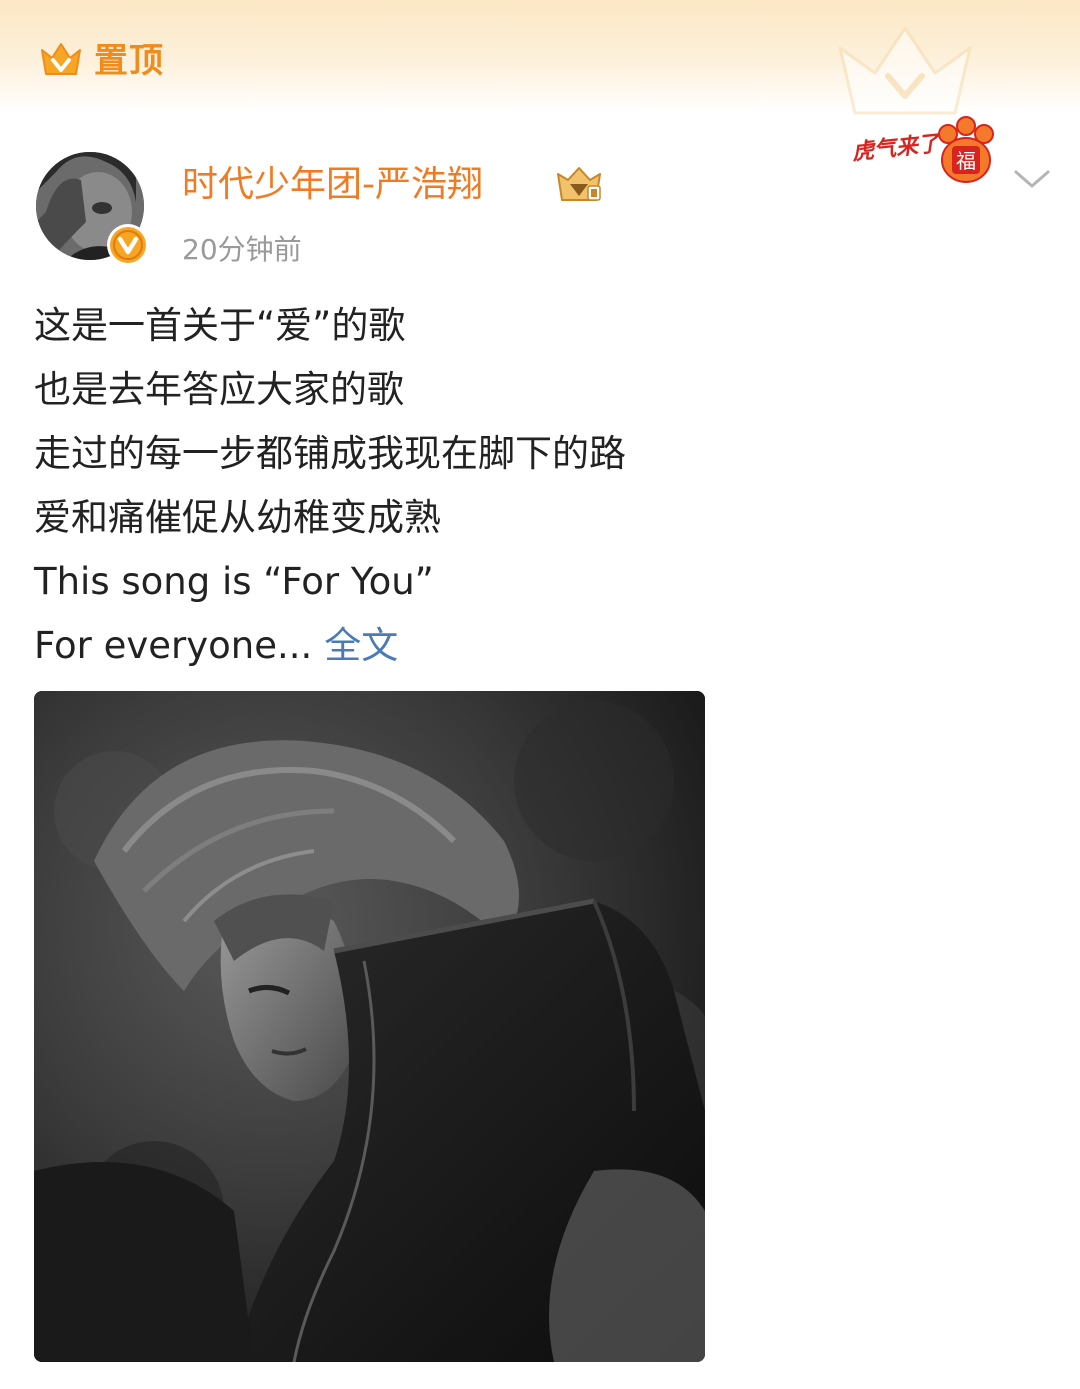 Image resolution: width=1080 pixels, height=1389 pixels. What do you see at coordinates (220, 325) in the screenshot?
I see `post-line-1: 这是一首关于“爱”的歌` at bounding box center [220, 325].